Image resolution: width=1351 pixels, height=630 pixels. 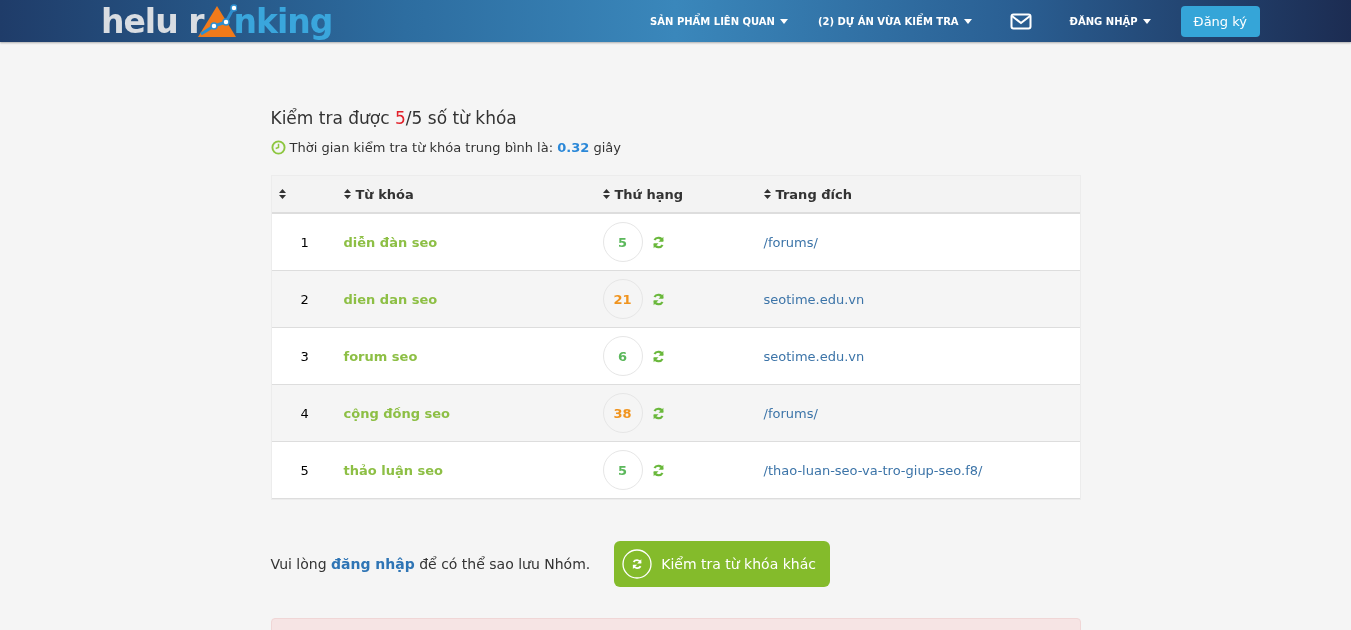 What do you see at coordinates (278, 147) in the screenshot?
I see `clock-icon` at bounding box center [278, 147].